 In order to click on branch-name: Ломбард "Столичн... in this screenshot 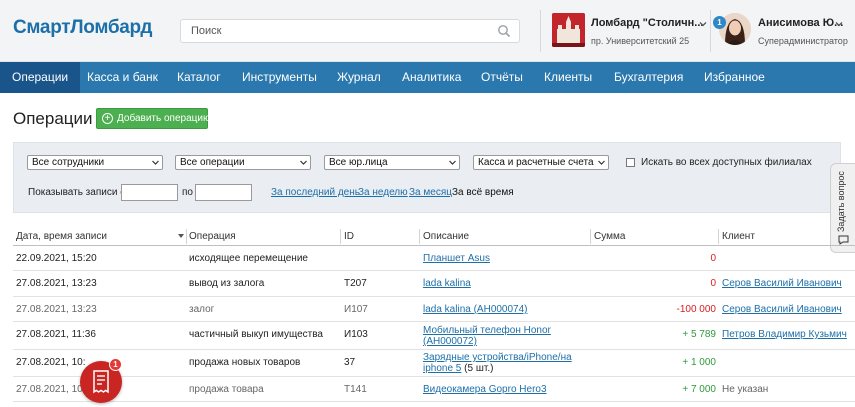, I will do `click(647, 23)`.